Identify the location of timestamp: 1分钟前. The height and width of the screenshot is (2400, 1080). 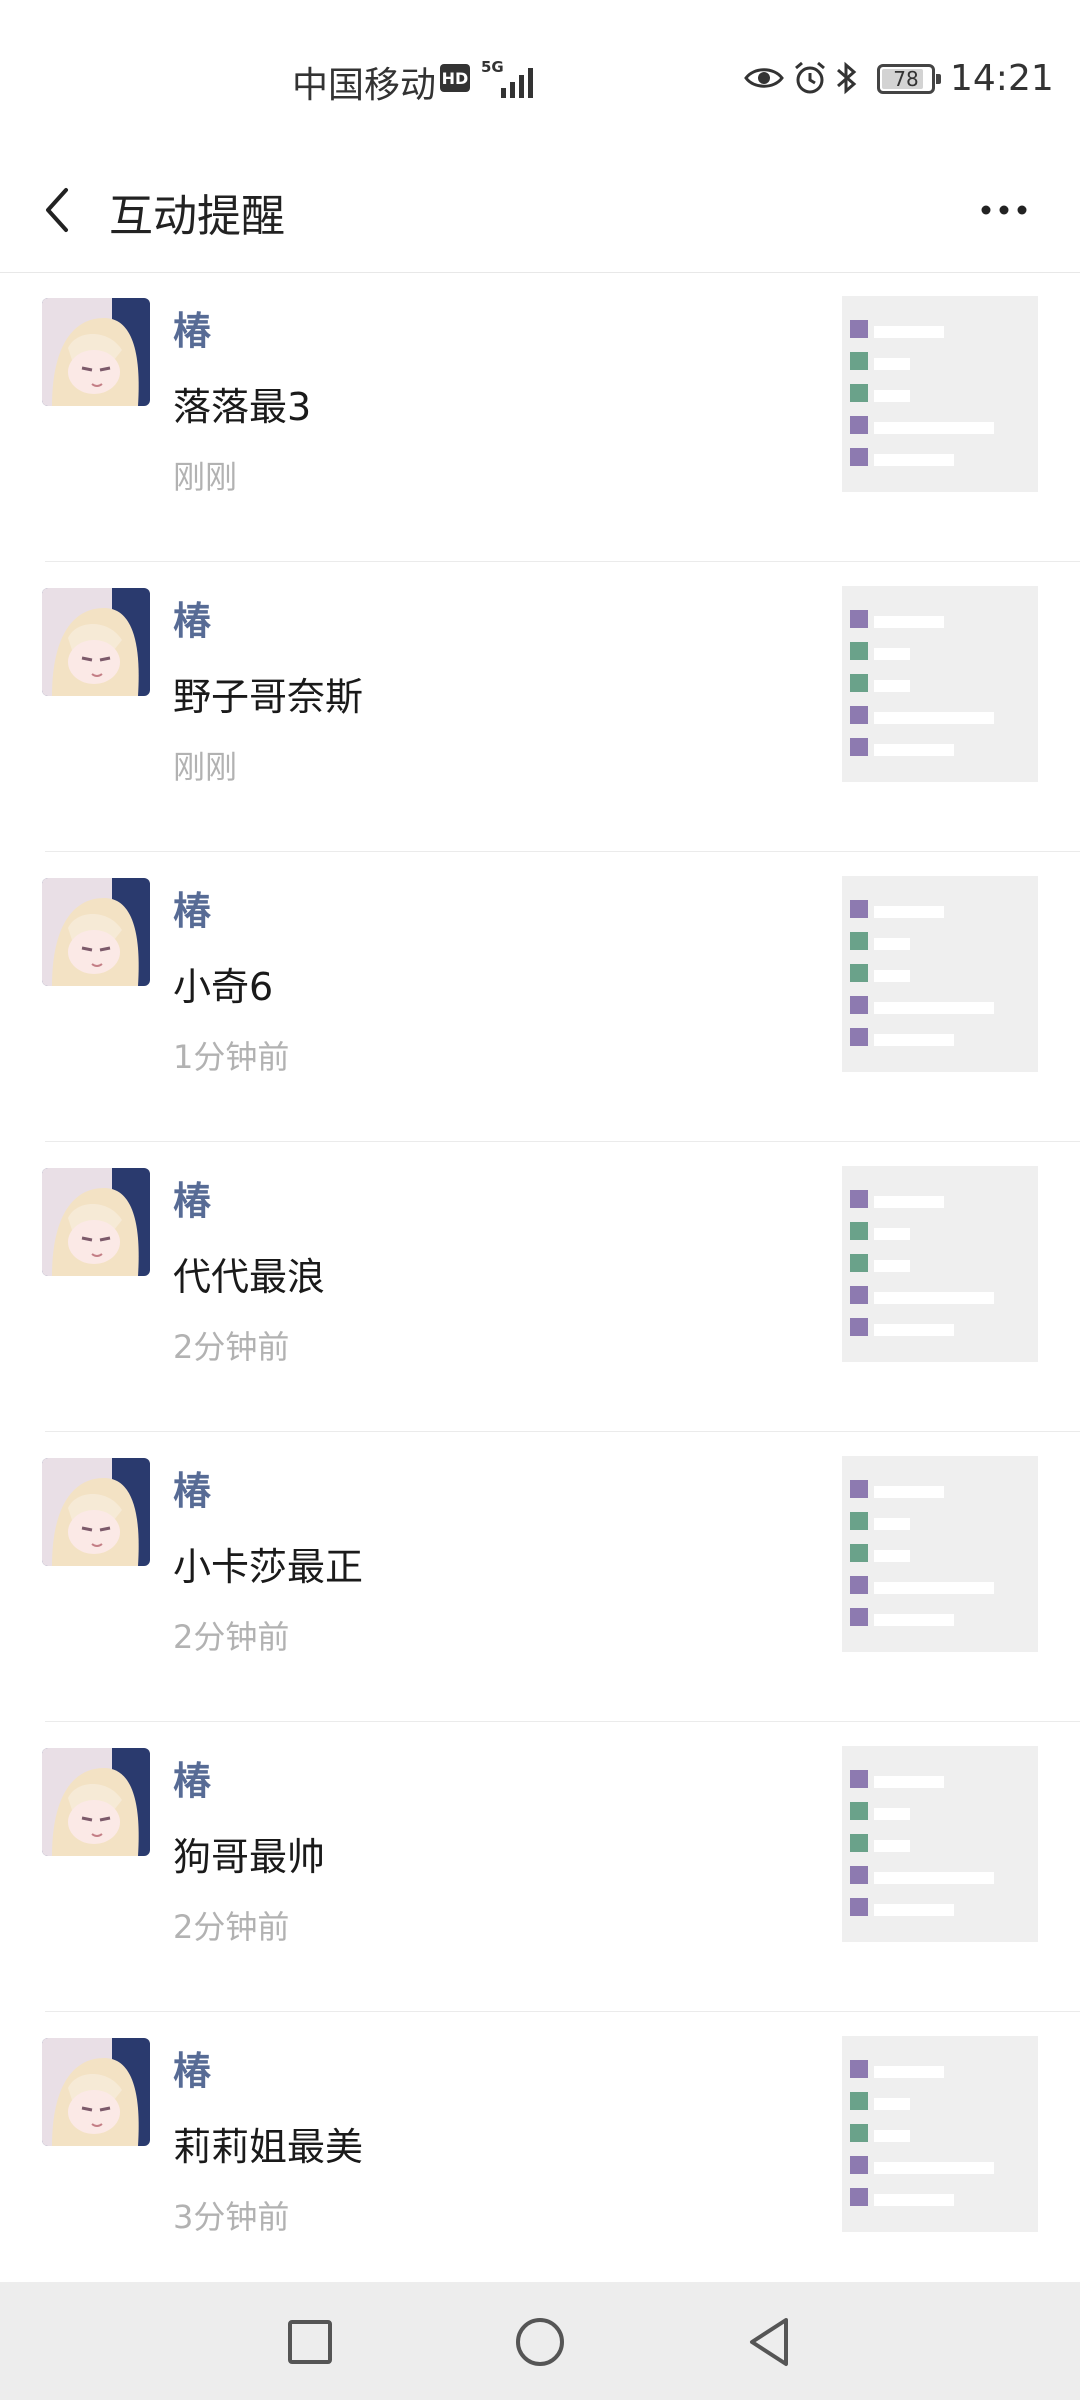
(231, 1057).